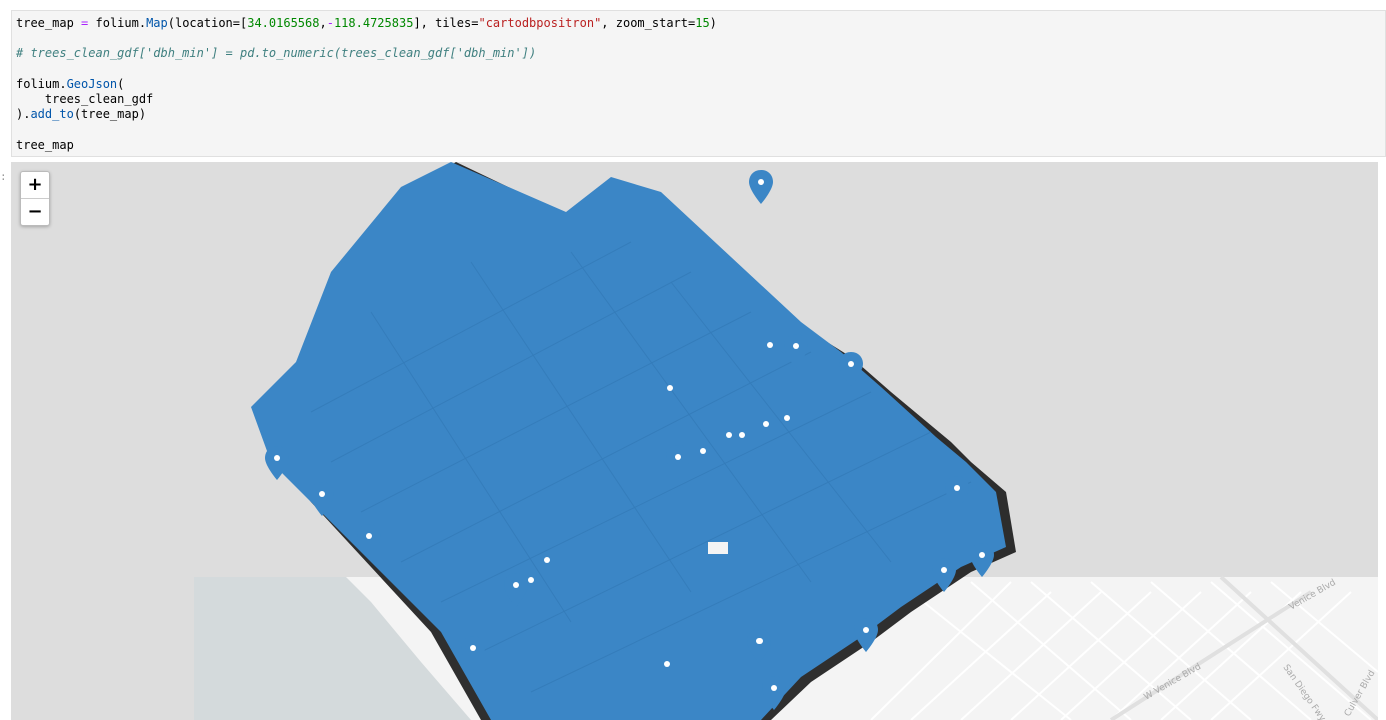 The image size is (1386, 720). What do you see at coordinates (540, 23) in the screenshot?
I see `code-tiles: "cartodbpositron"` at bounding box center [540, 23].